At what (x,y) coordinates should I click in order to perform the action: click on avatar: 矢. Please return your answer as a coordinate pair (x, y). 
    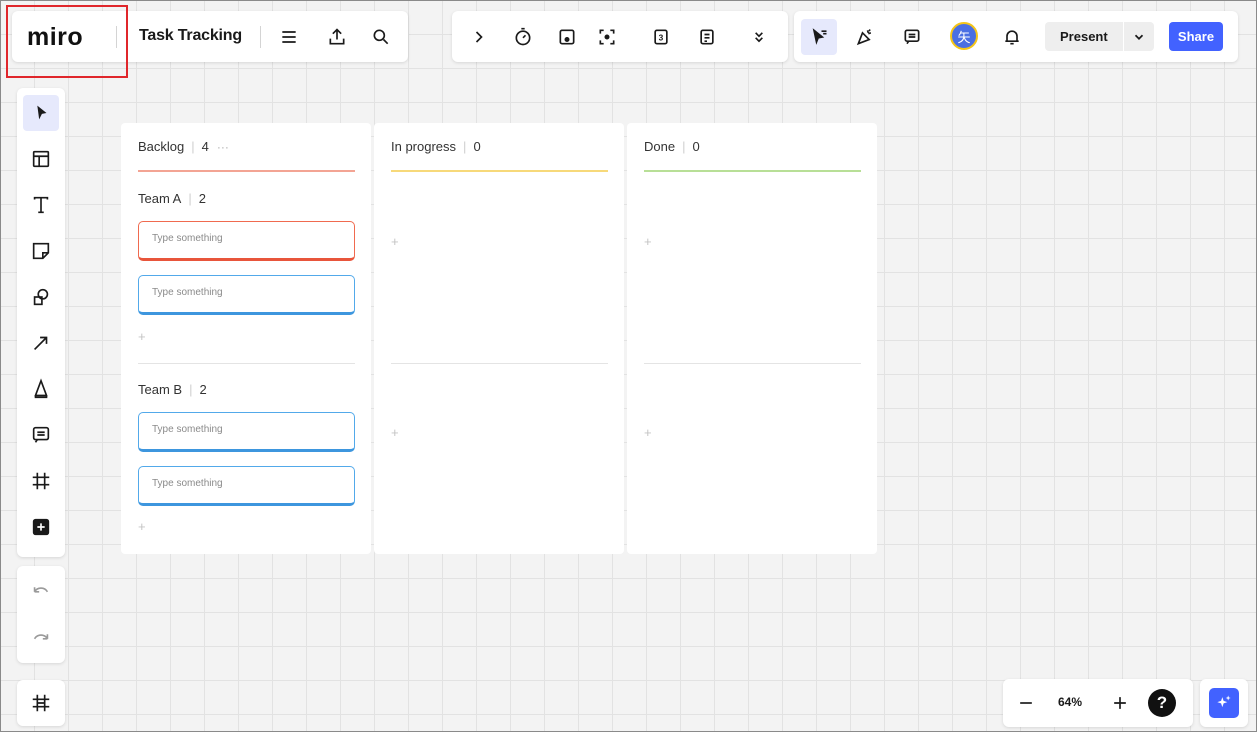
    Looking at the image, I should click on (964, 36).